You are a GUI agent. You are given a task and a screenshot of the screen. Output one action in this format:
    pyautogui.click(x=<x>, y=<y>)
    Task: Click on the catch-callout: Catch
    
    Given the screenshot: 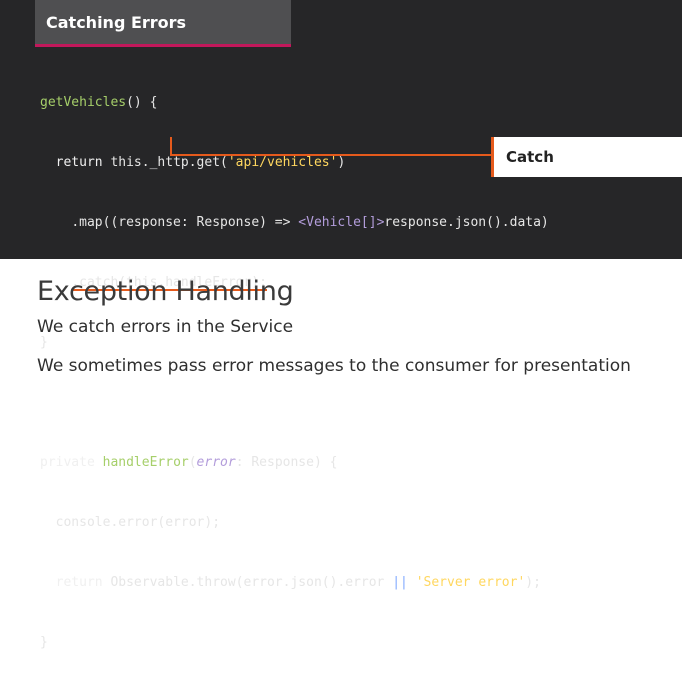 What is the action you would take?
    pyautogui.click(x=586, y=157)
    